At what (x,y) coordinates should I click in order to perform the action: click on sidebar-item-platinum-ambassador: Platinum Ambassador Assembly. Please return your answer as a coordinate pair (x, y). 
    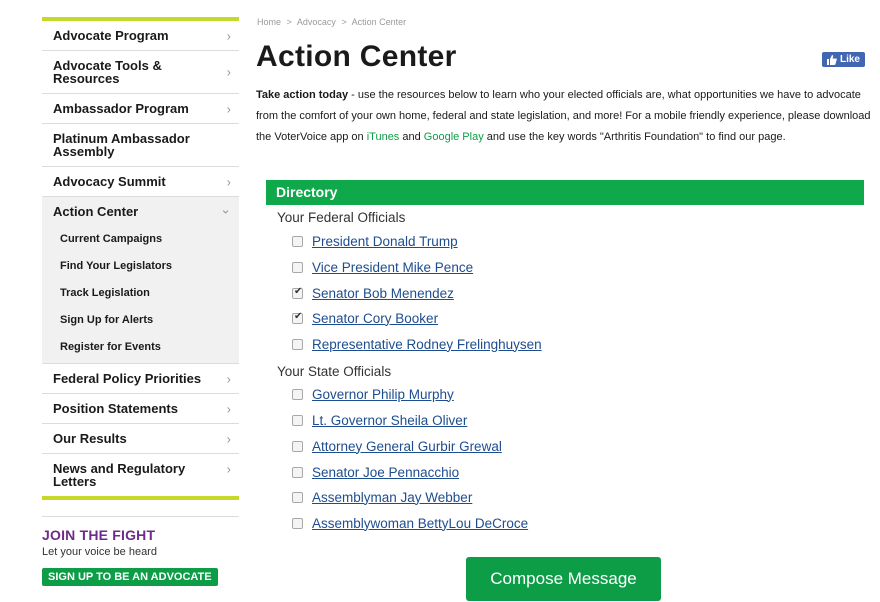
    Looking at the image, I should click on (140, 145).